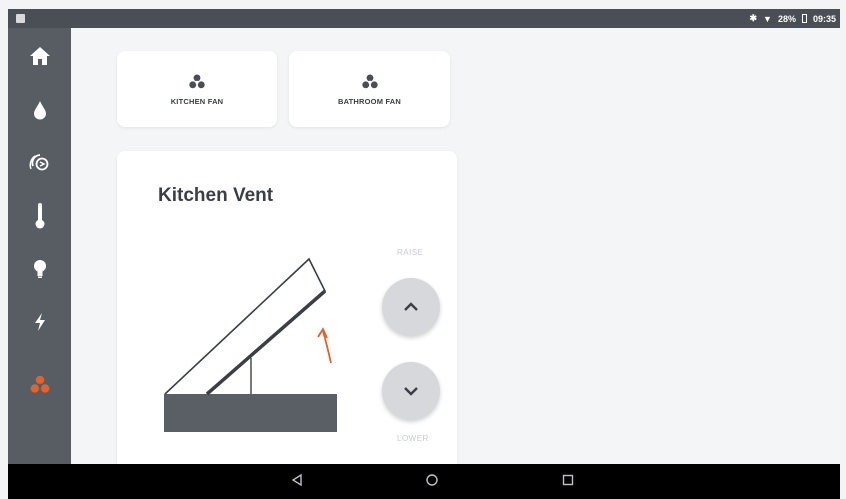 This screenshot has width=846, height=499. What do you see at coordinates (824, 18) in the screenshot?
I see `clock: 09:35` at bounding box center [824, 18].